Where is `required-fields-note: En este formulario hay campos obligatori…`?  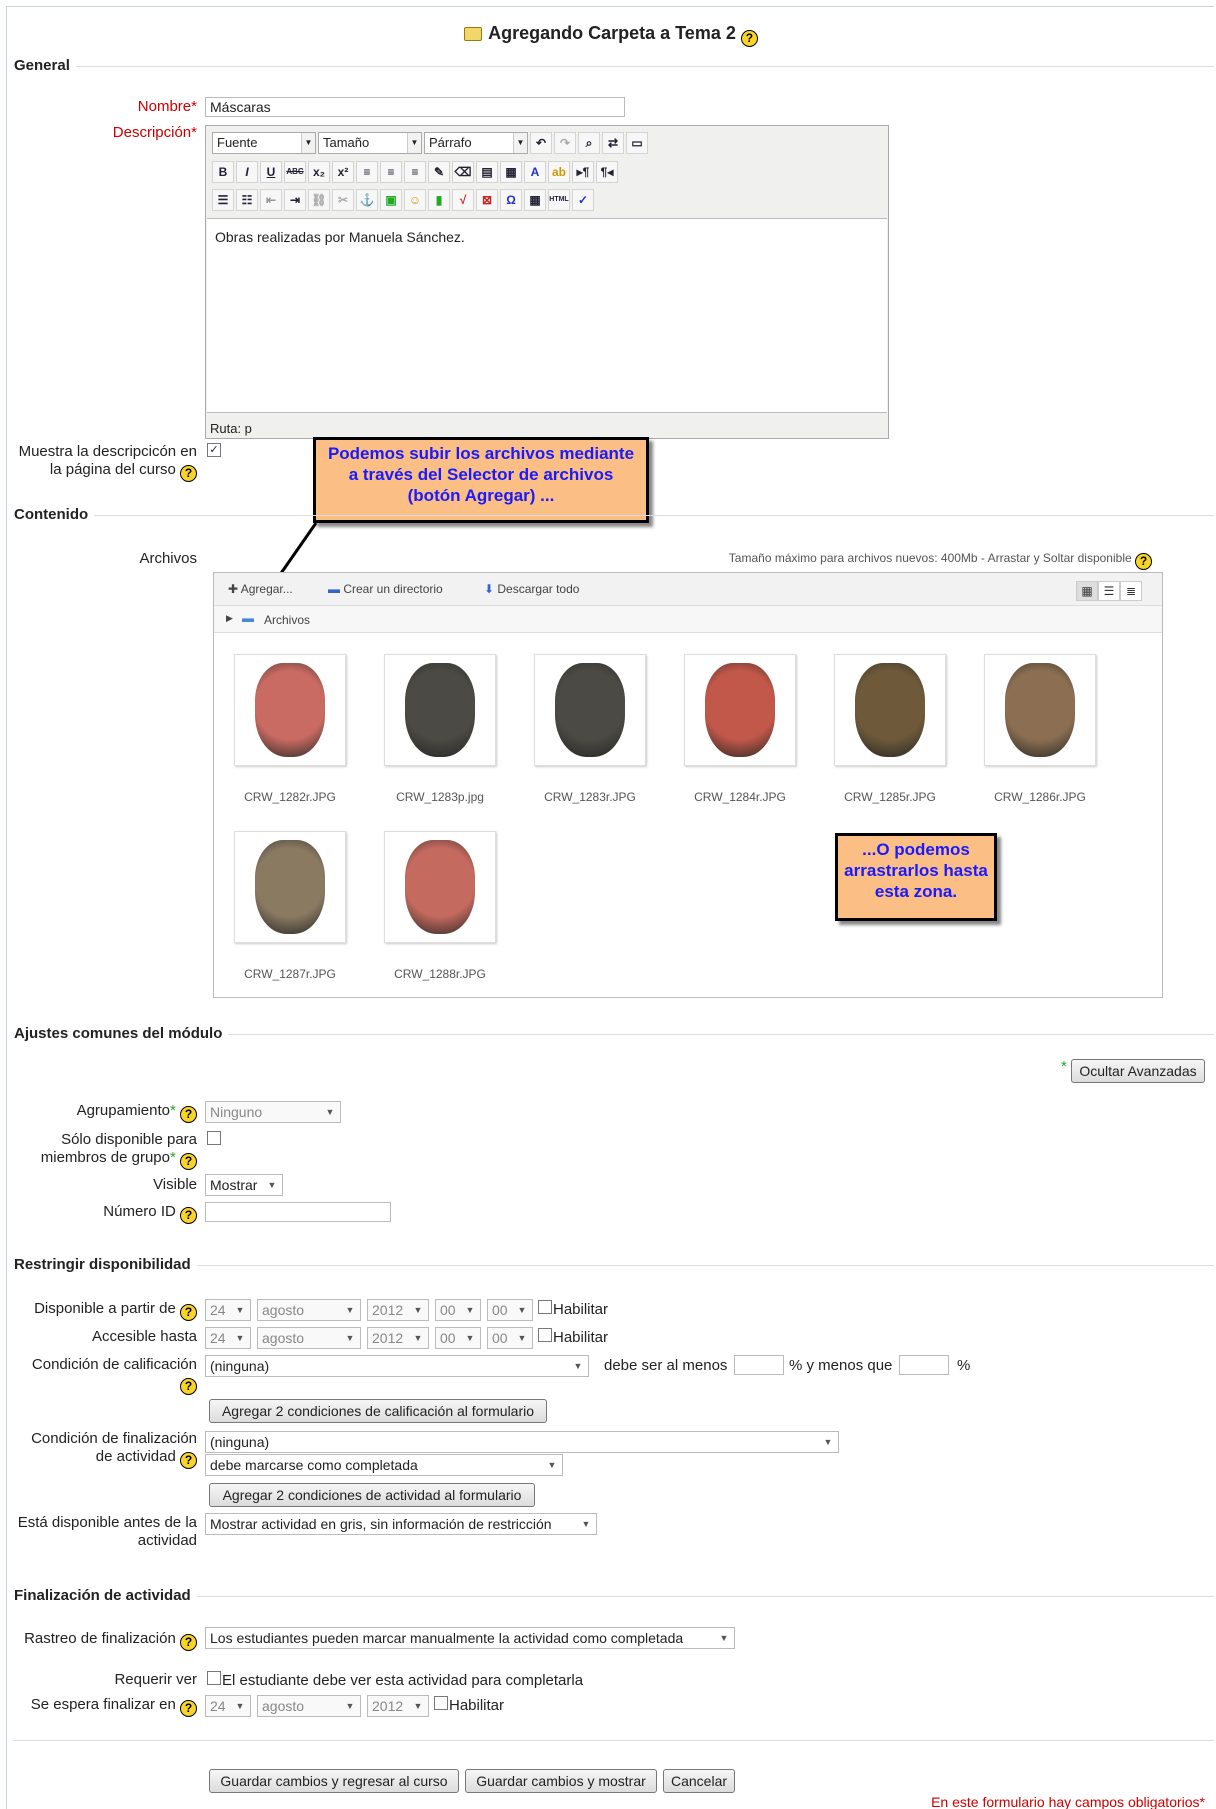
required-fields-note: En este formulario hay campos obligatori… is located at coordinates (1068, 1801).